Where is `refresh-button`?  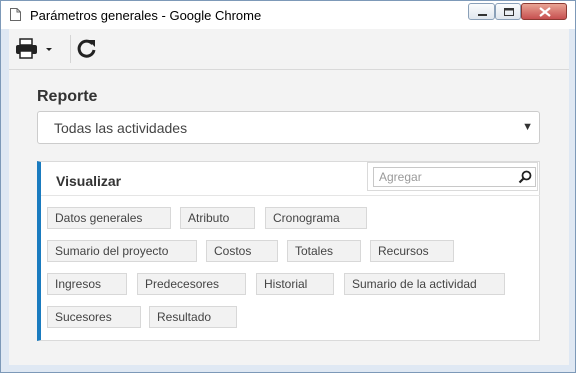
refresh-button is located at coordinates (87, 49).